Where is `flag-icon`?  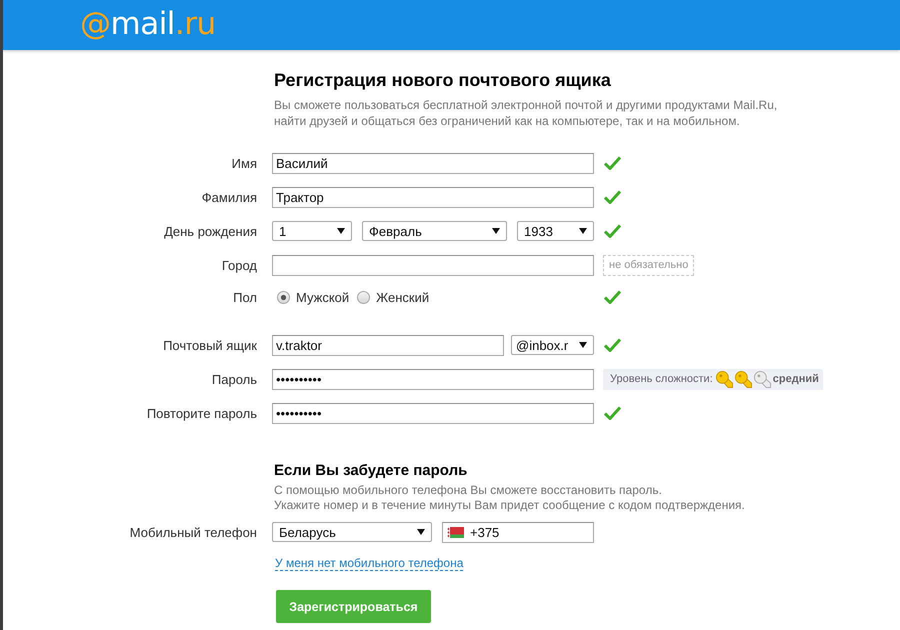
flag-icon is located at coordinates (455, 532).